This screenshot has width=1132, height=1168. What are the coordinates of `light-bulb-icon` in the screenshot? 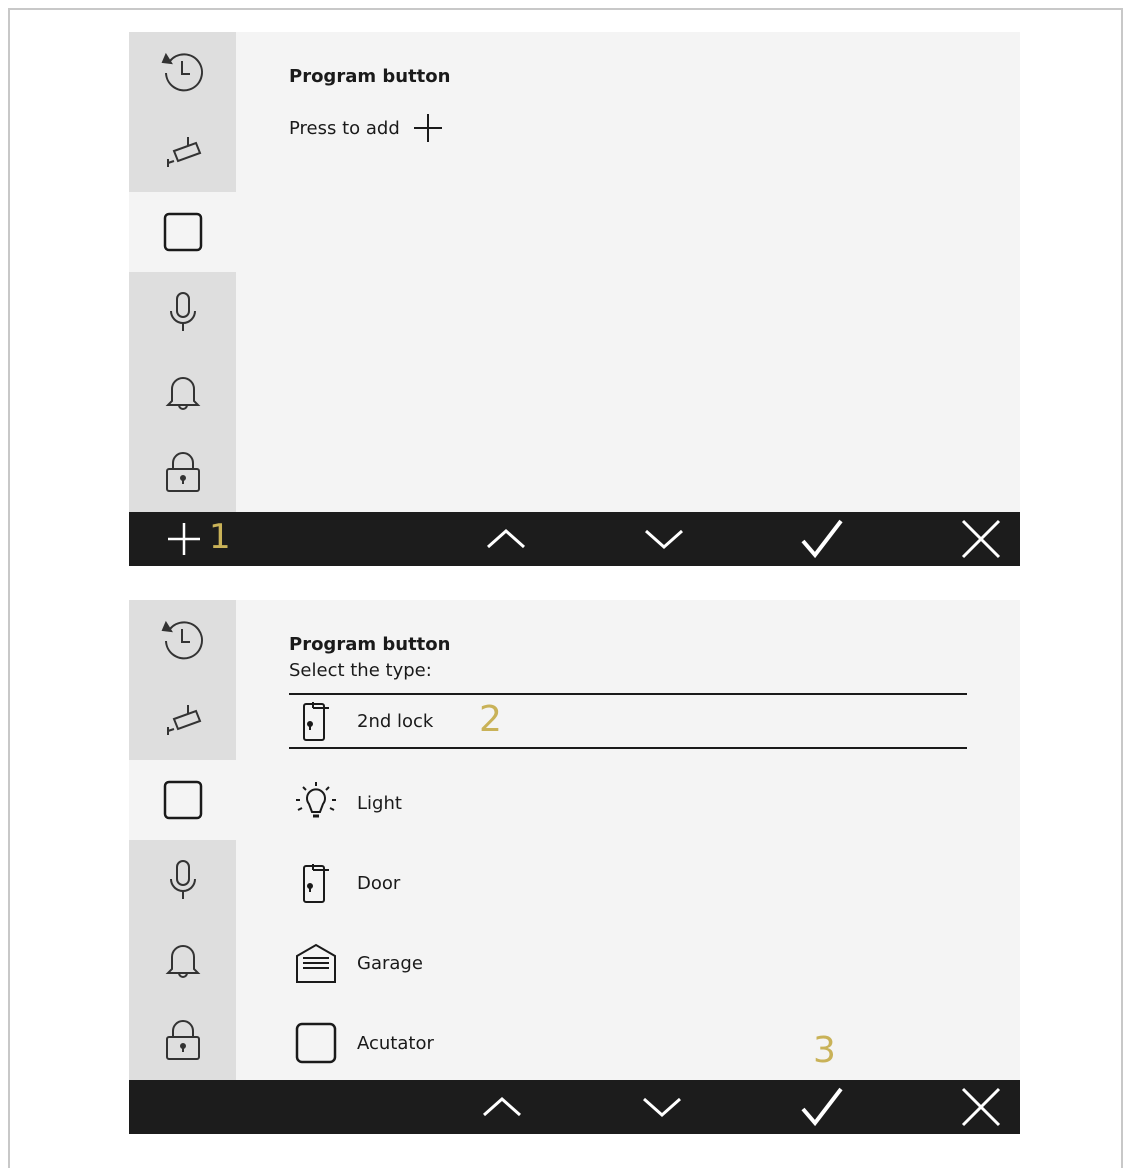 It's located at (316, 803).